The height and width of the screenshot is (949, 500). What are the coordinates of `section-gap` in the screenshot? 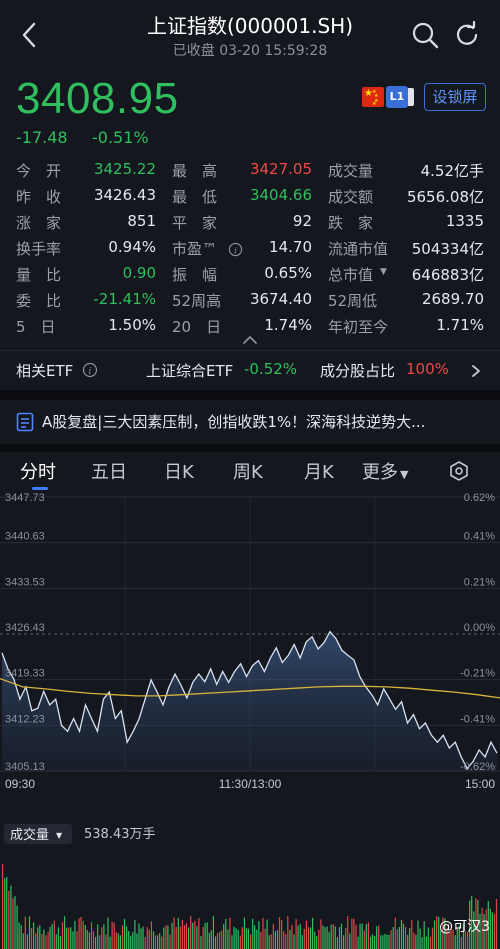 It's located at (250, 395).